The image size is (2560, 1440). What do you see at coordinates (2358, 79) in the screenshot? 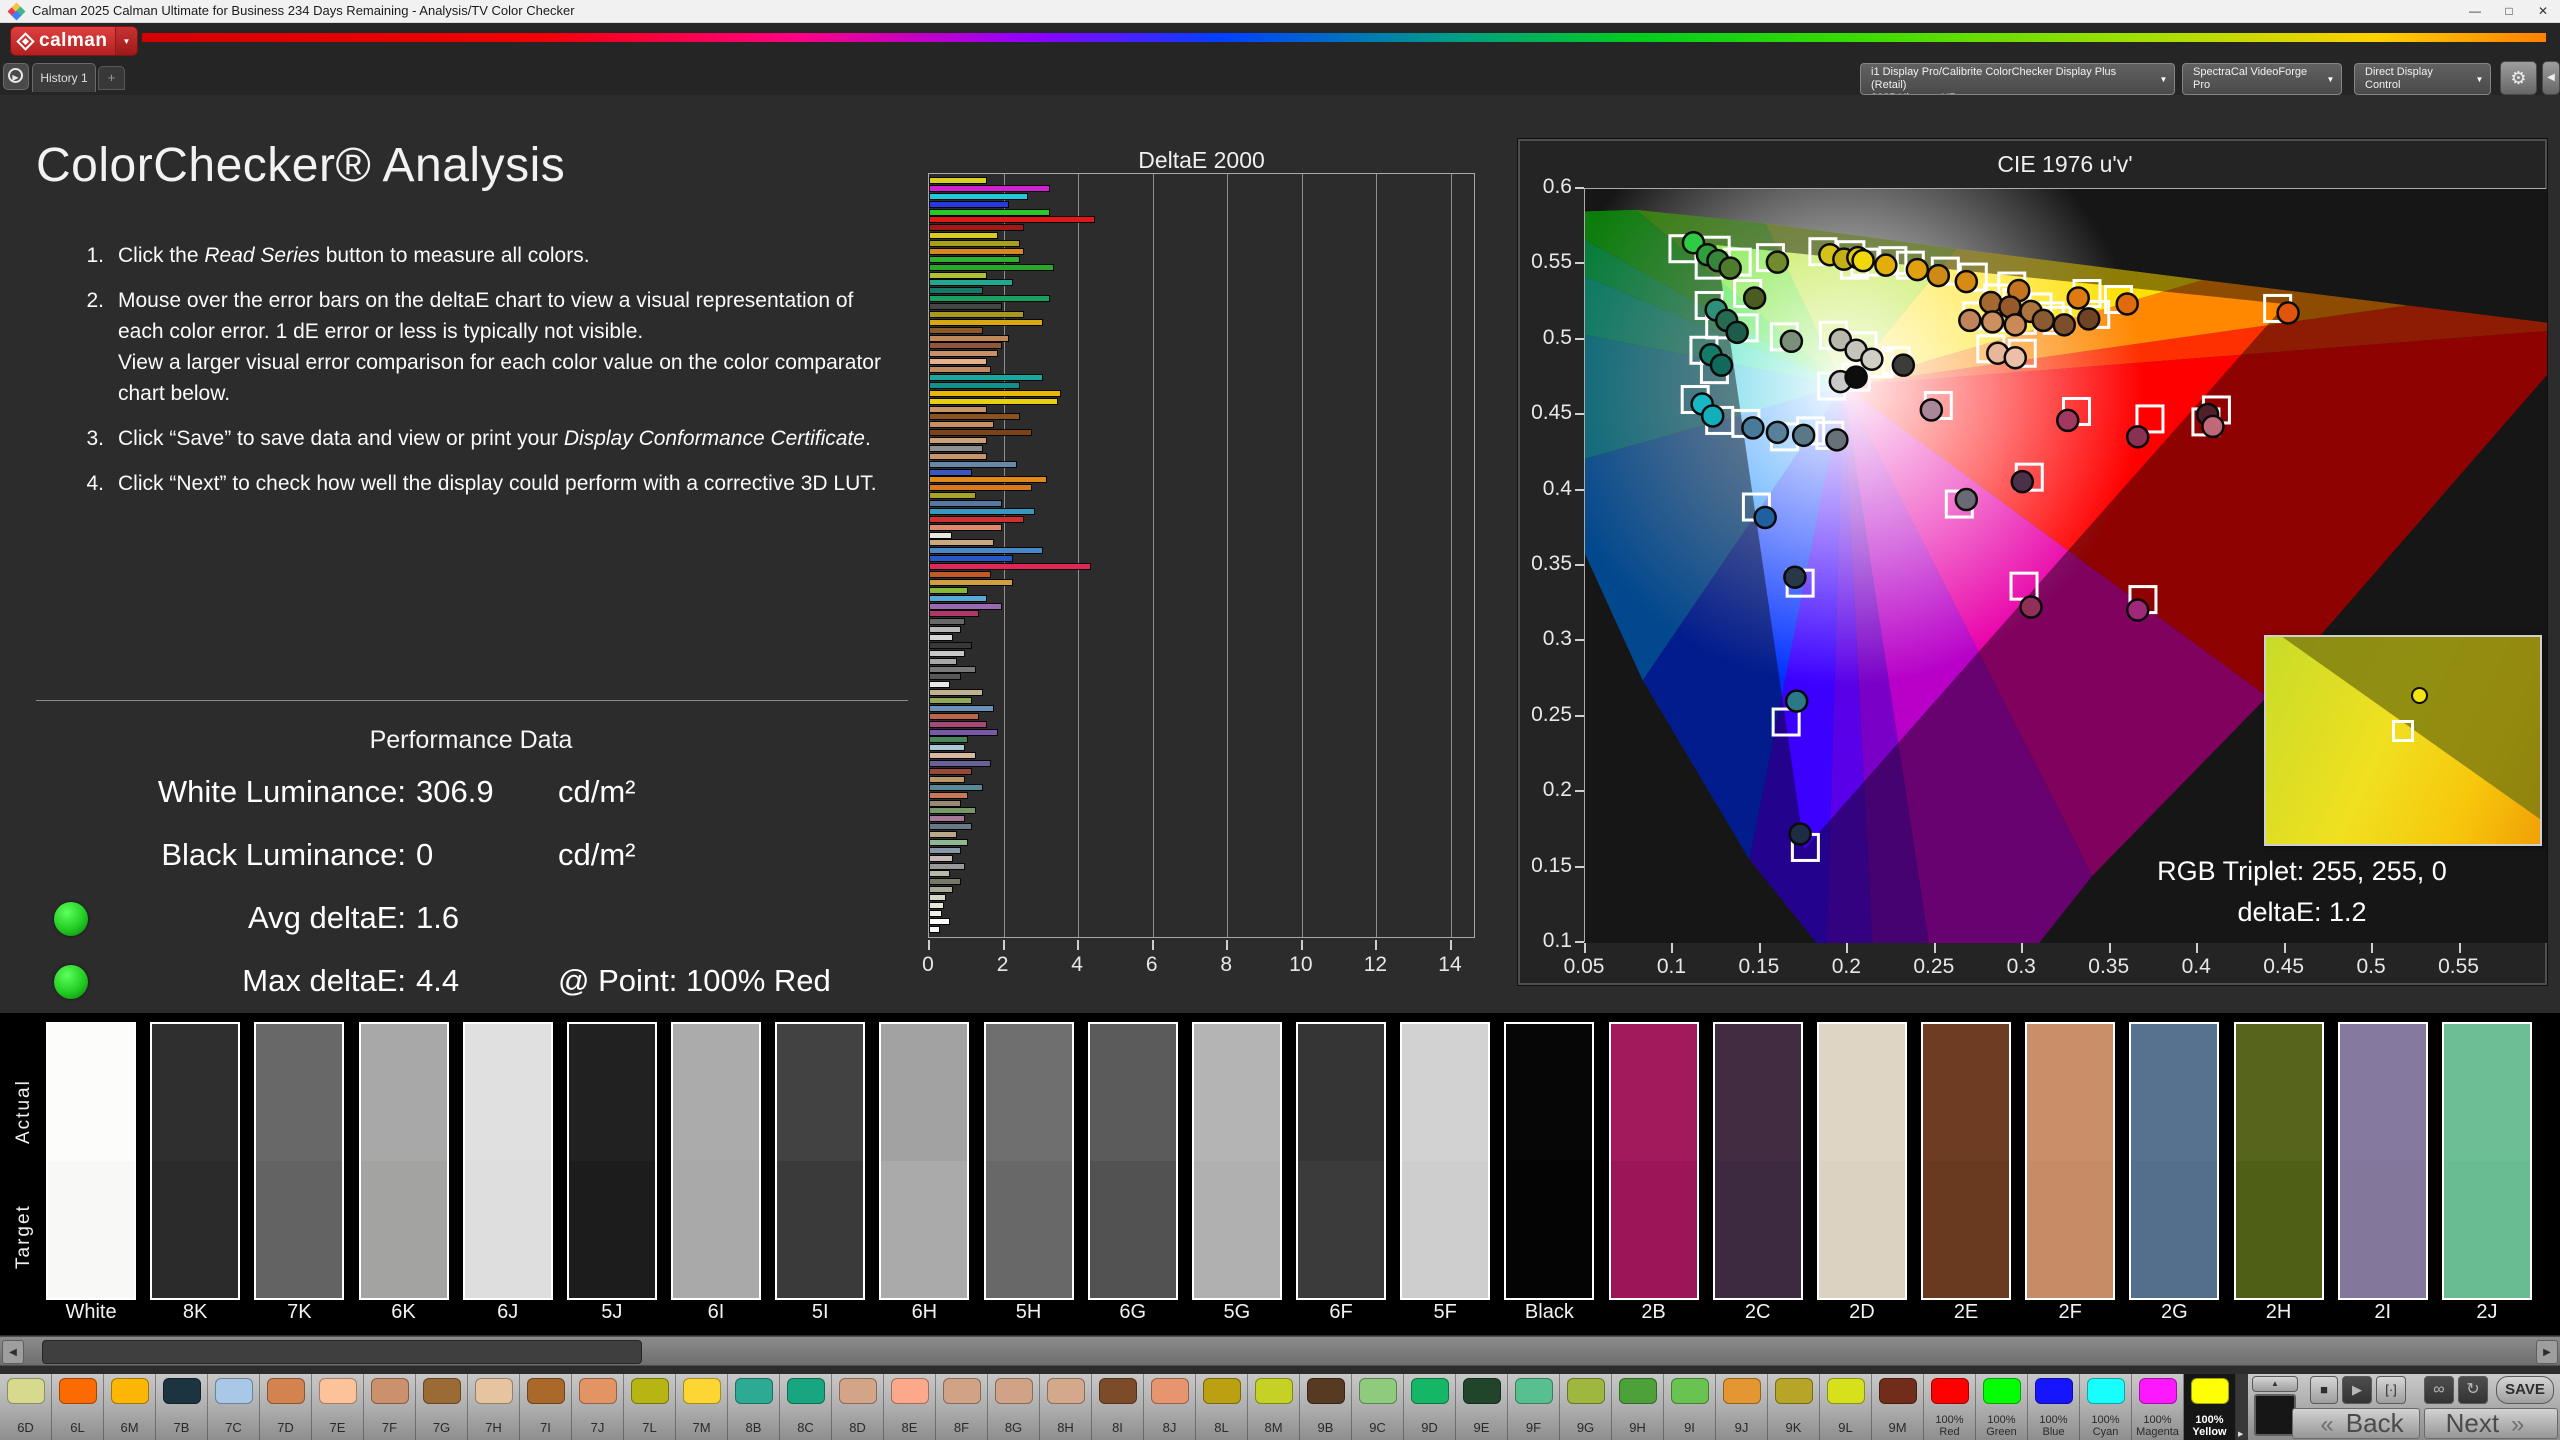
I see `display-status-indicator` at bounding box center [2358, 79].